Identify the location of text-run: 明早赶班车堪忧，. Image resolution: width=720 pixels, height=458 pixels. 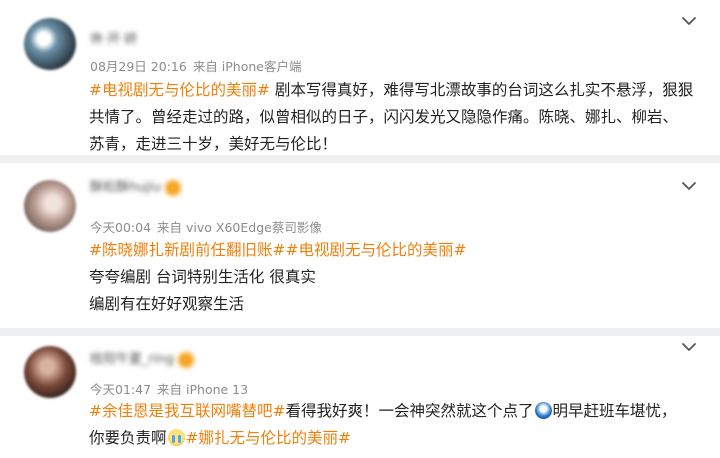
(614, 411).